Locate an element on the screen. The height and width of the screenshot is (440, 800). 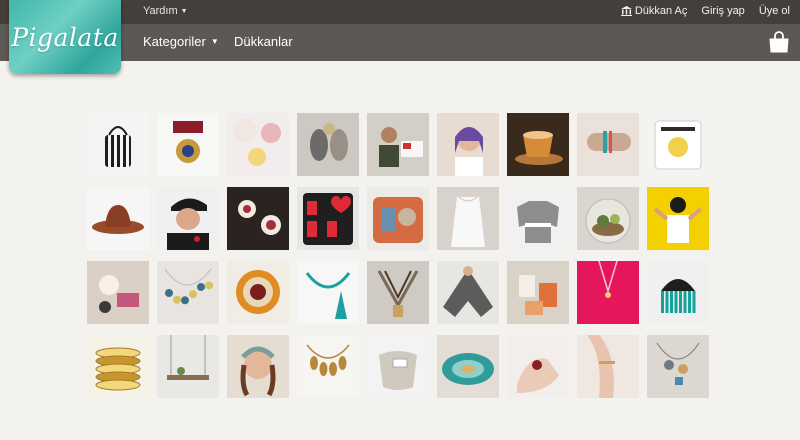
product-thumbnail-gold-necklace is located at coordinates (328, 366).